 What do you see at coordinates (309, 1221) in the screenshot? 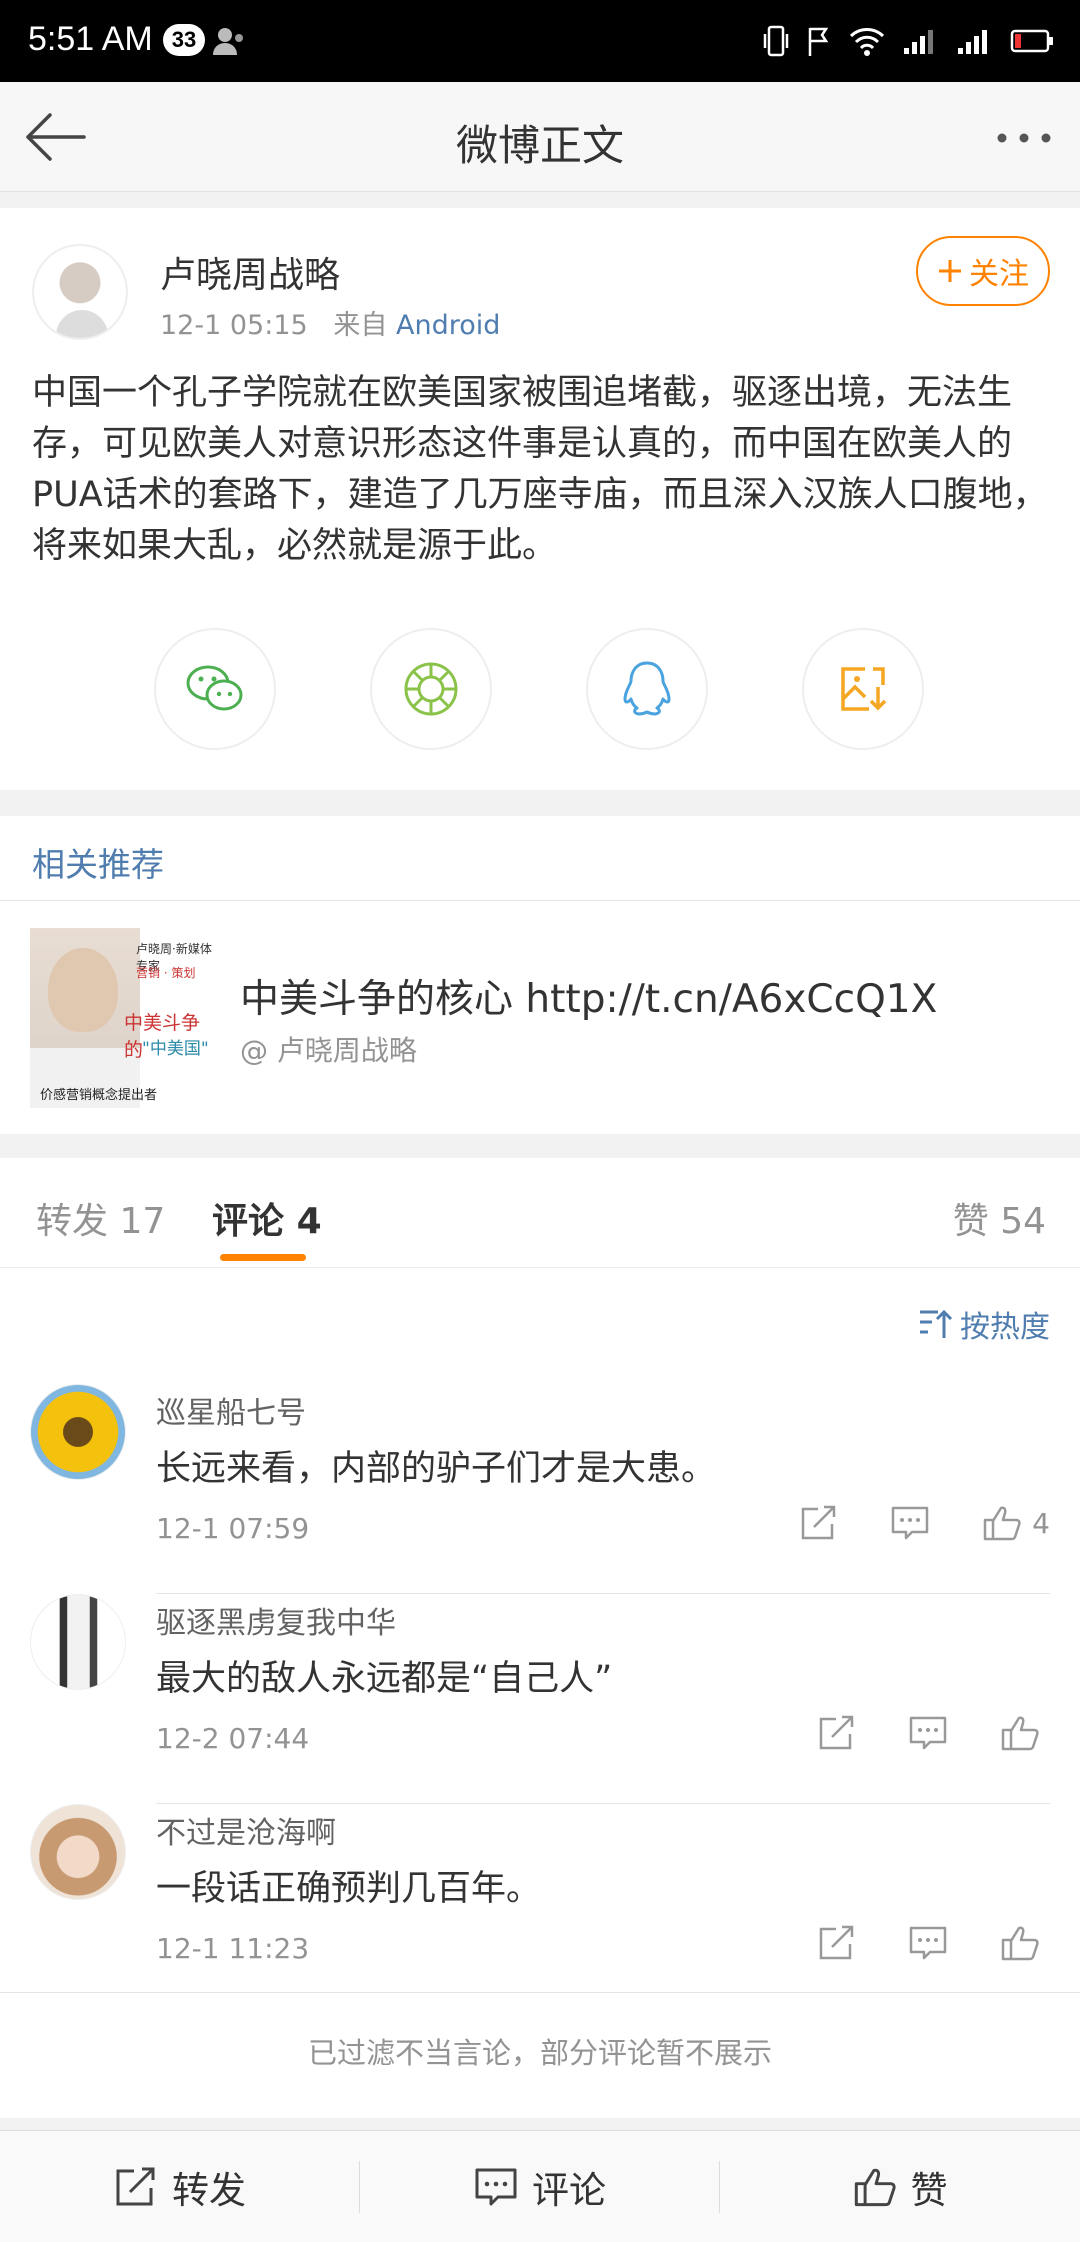
I see `tab-comments-count: 4` at bounding box center [309, 1221].